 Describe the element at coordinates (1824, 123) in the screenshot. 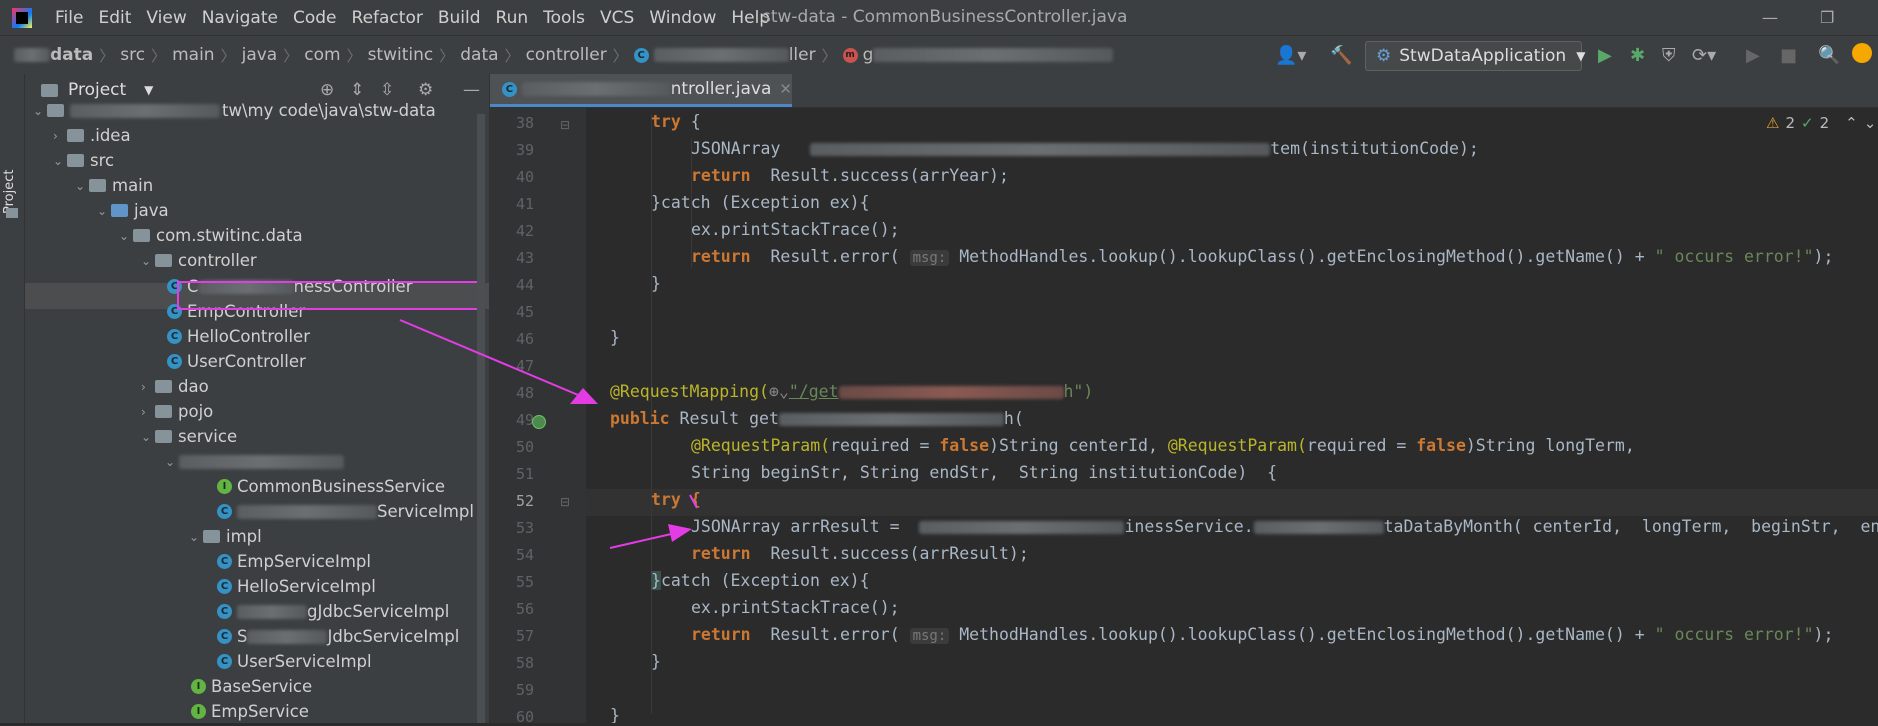

I see `ok-count: 2` at that location.